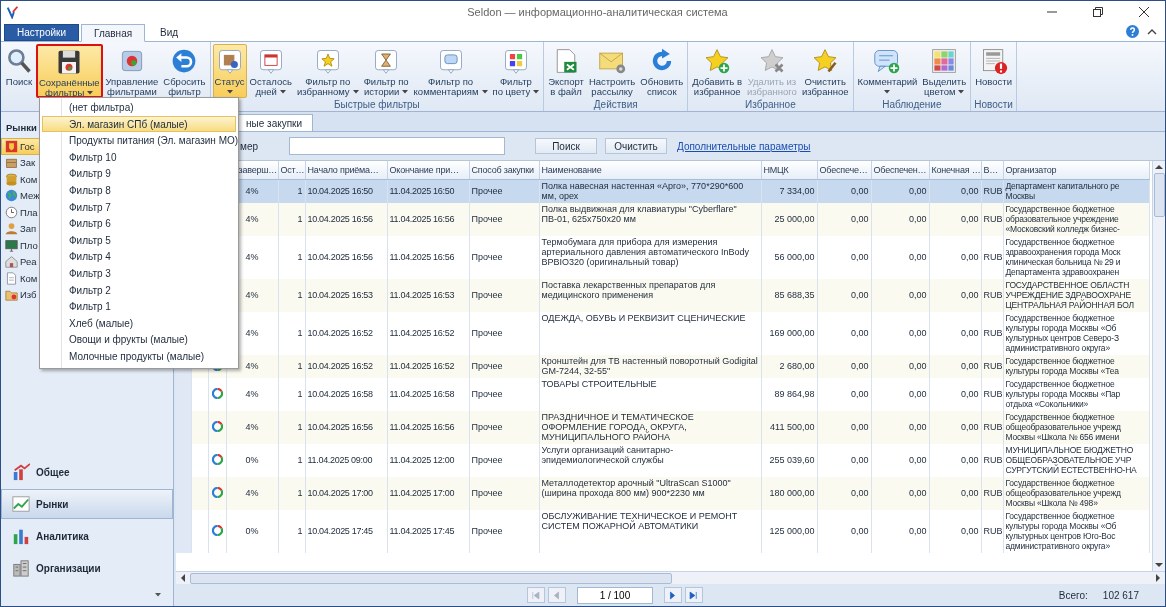  I want to click on table-cell: 10.04.2025 16:53, so click(340, 295).